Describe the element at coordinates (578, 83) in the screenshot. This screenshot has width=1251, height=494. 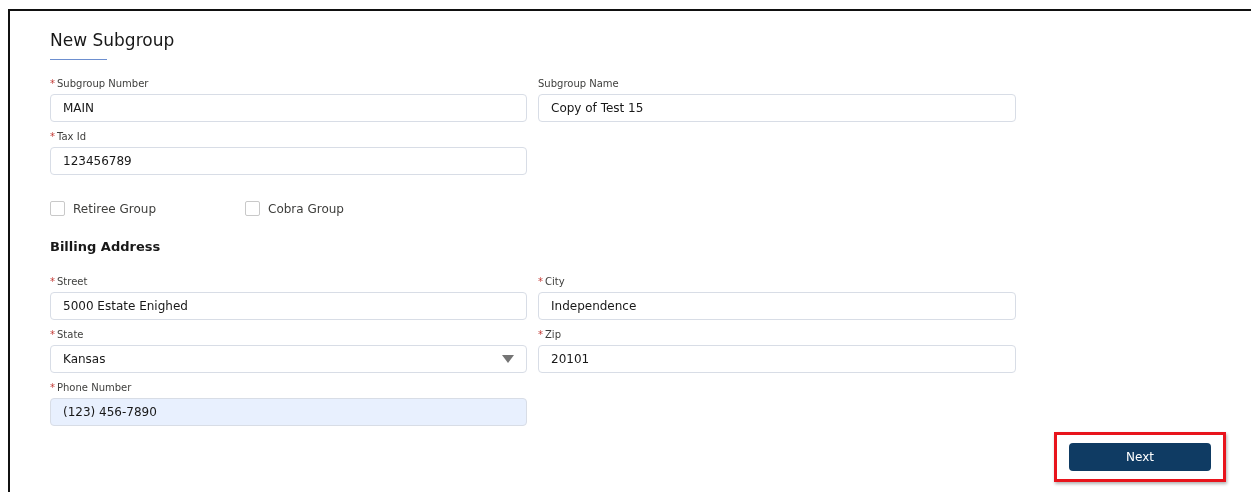
I see `field-label: Subgroup Name` at that location.